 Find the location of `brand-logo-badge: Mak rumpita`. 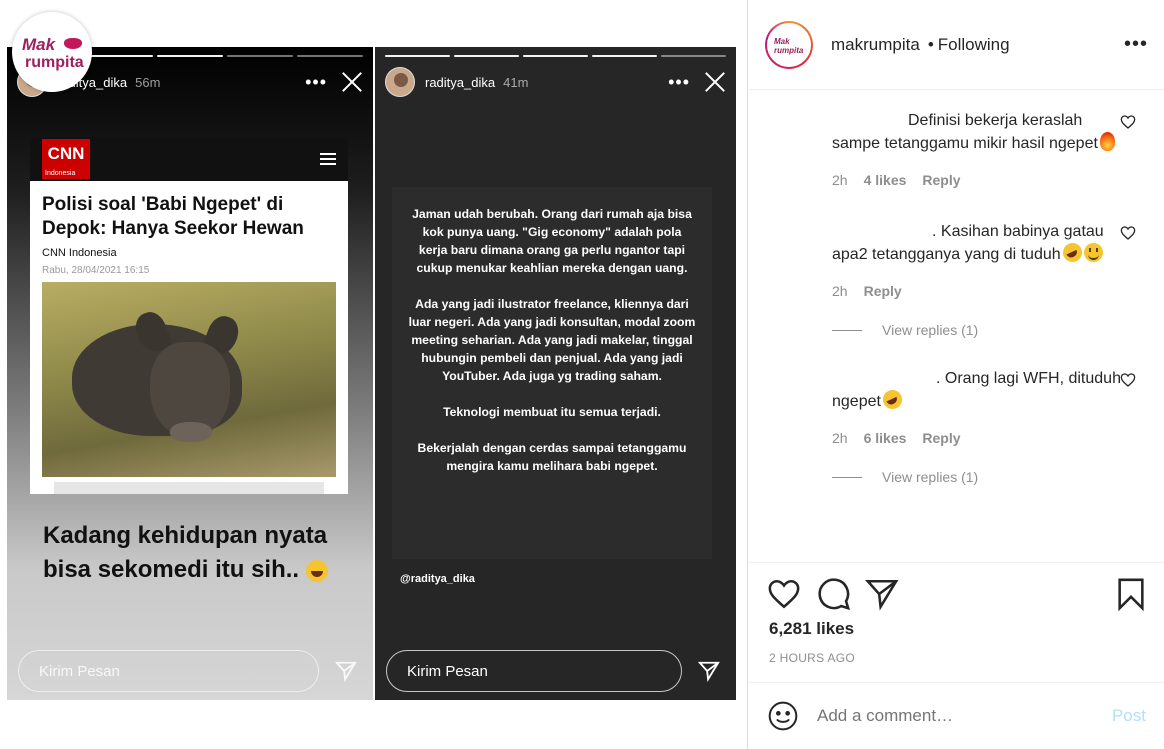

brand-logo-badge: Mak rumpita is located at coordinates (52, 52).